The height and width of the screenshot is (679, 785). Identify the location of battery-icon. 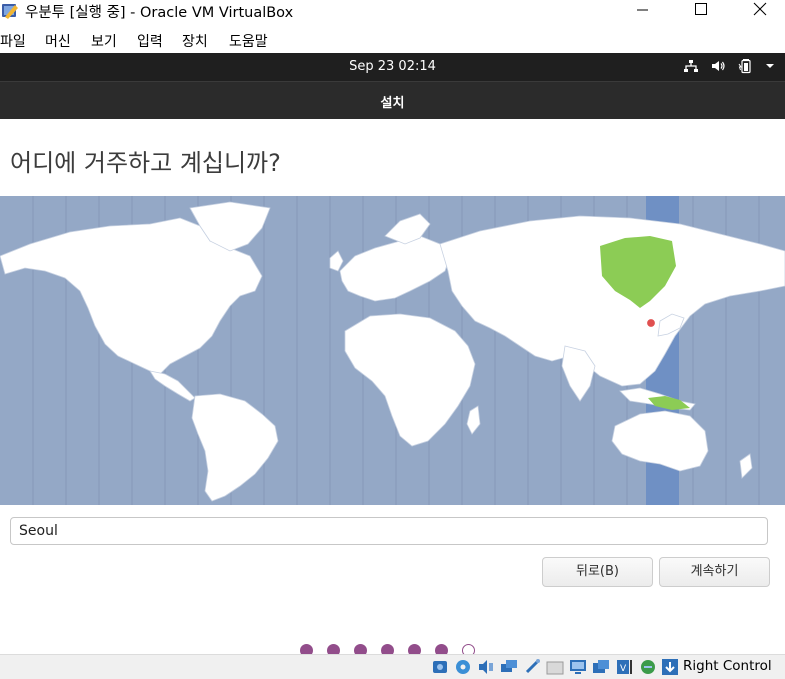
(746, 66).